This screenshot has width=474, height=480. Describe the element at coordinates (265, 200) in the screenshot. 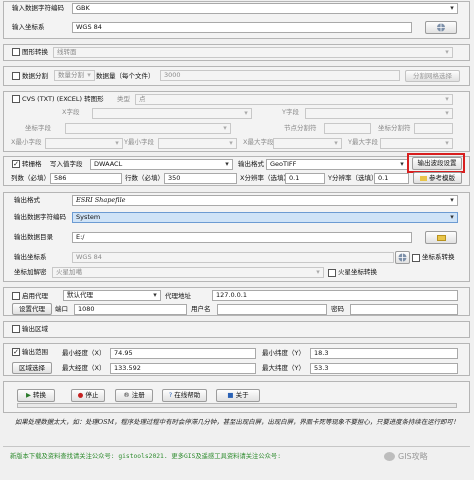

I see `output-format-select: ESRI Shapefile` at that location.